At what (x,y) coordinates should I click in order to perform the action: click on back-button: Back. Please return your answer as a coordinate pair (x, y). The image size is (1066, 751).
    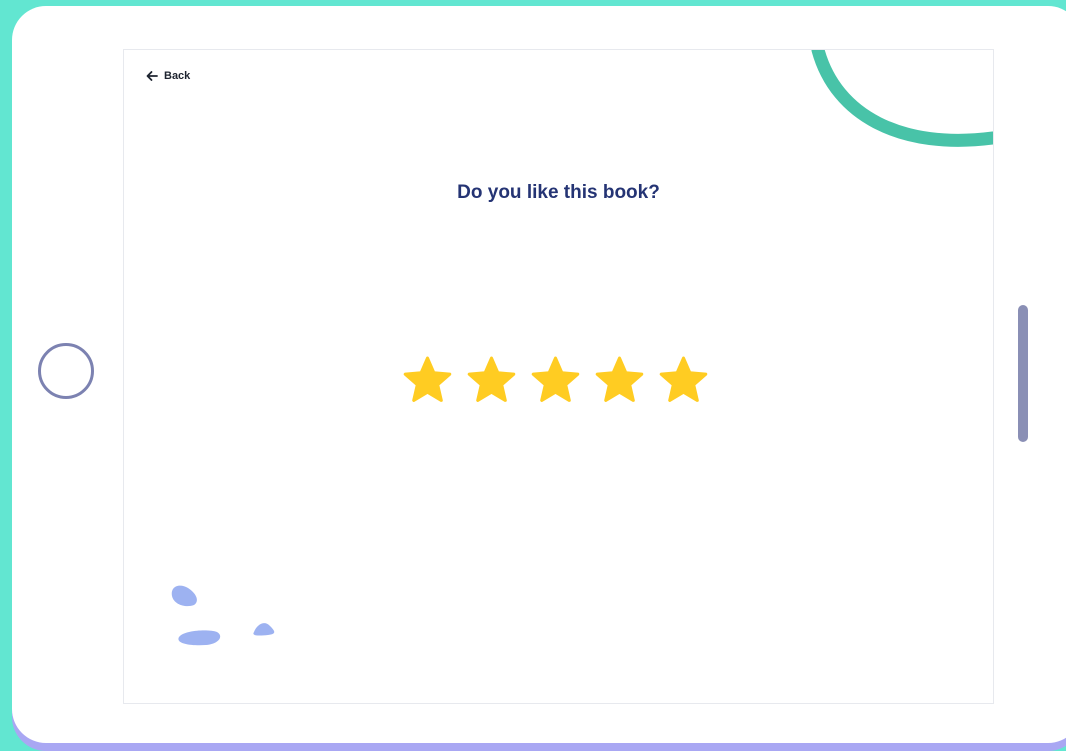
    Looking at the image, I should click on (168, 76).